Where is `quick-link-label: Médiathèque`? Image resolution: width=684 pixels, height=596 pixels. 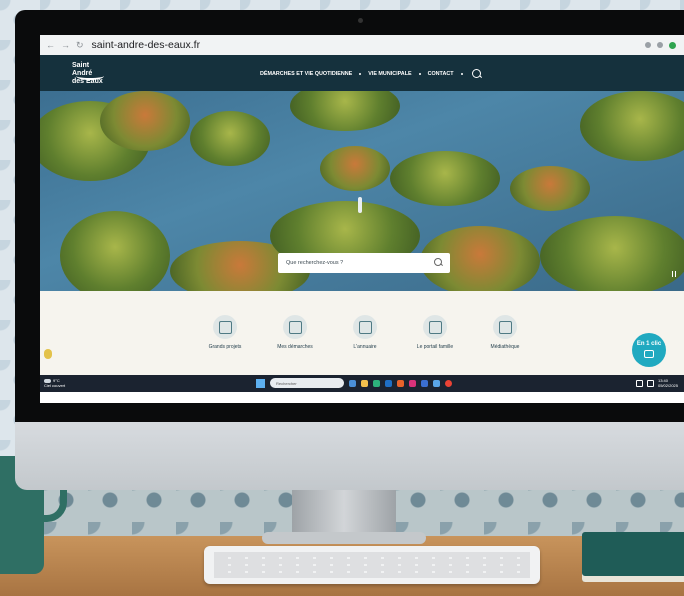
quick-link-label: Médiathèque is located at coordinates (505, 347).